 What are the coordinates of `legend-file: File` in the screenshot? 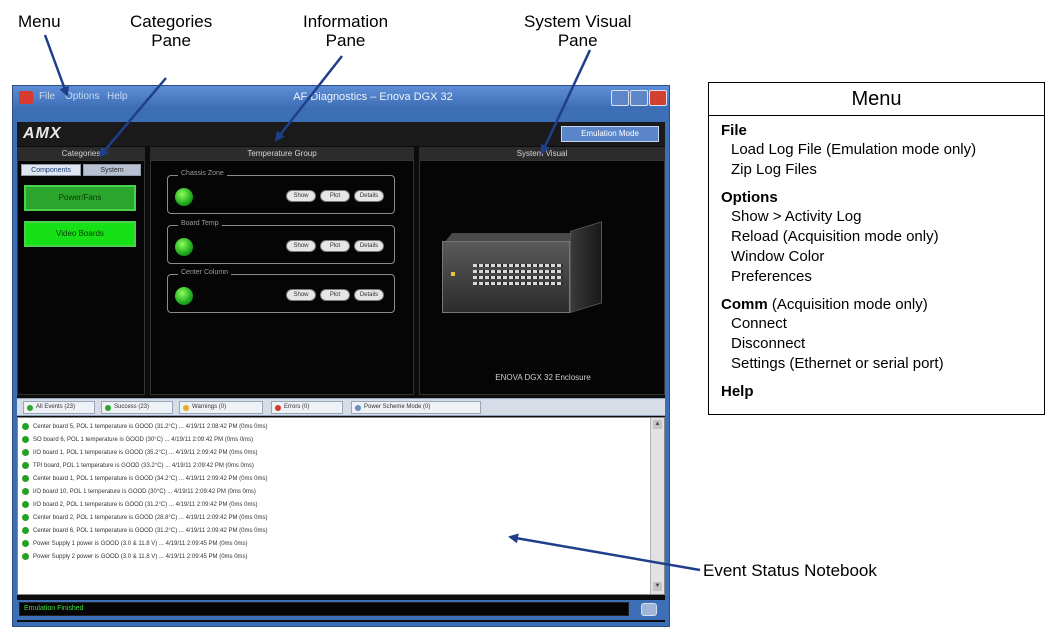 It's located at (734, 130).